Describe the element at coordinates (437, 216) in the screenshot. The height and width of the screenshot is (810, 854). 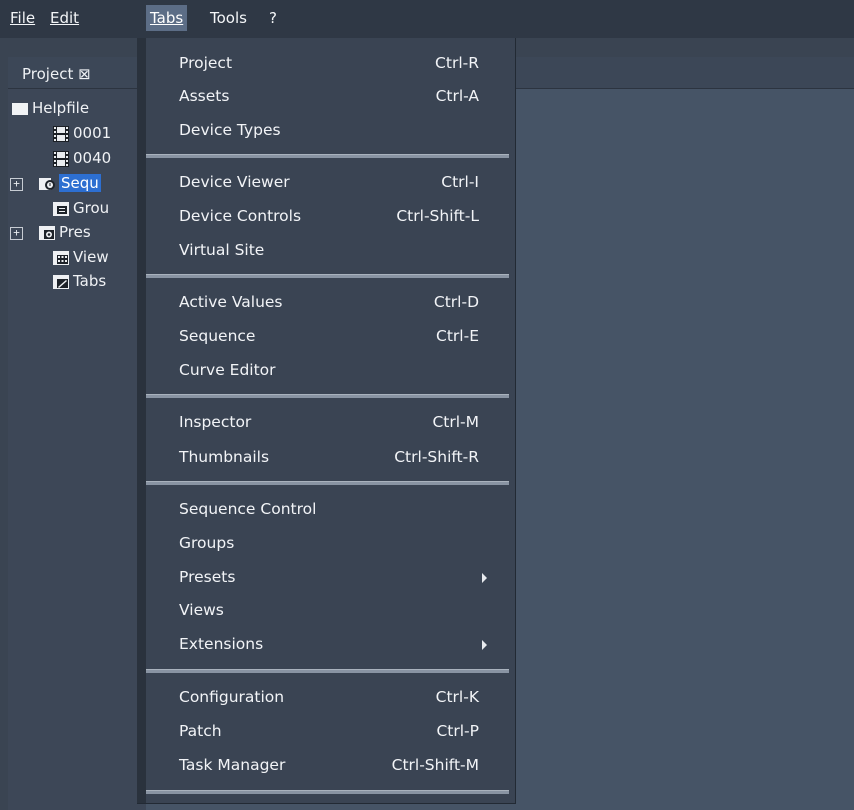
I see `menu-item-shortcut: Ctrl-Shift-L` at that location.